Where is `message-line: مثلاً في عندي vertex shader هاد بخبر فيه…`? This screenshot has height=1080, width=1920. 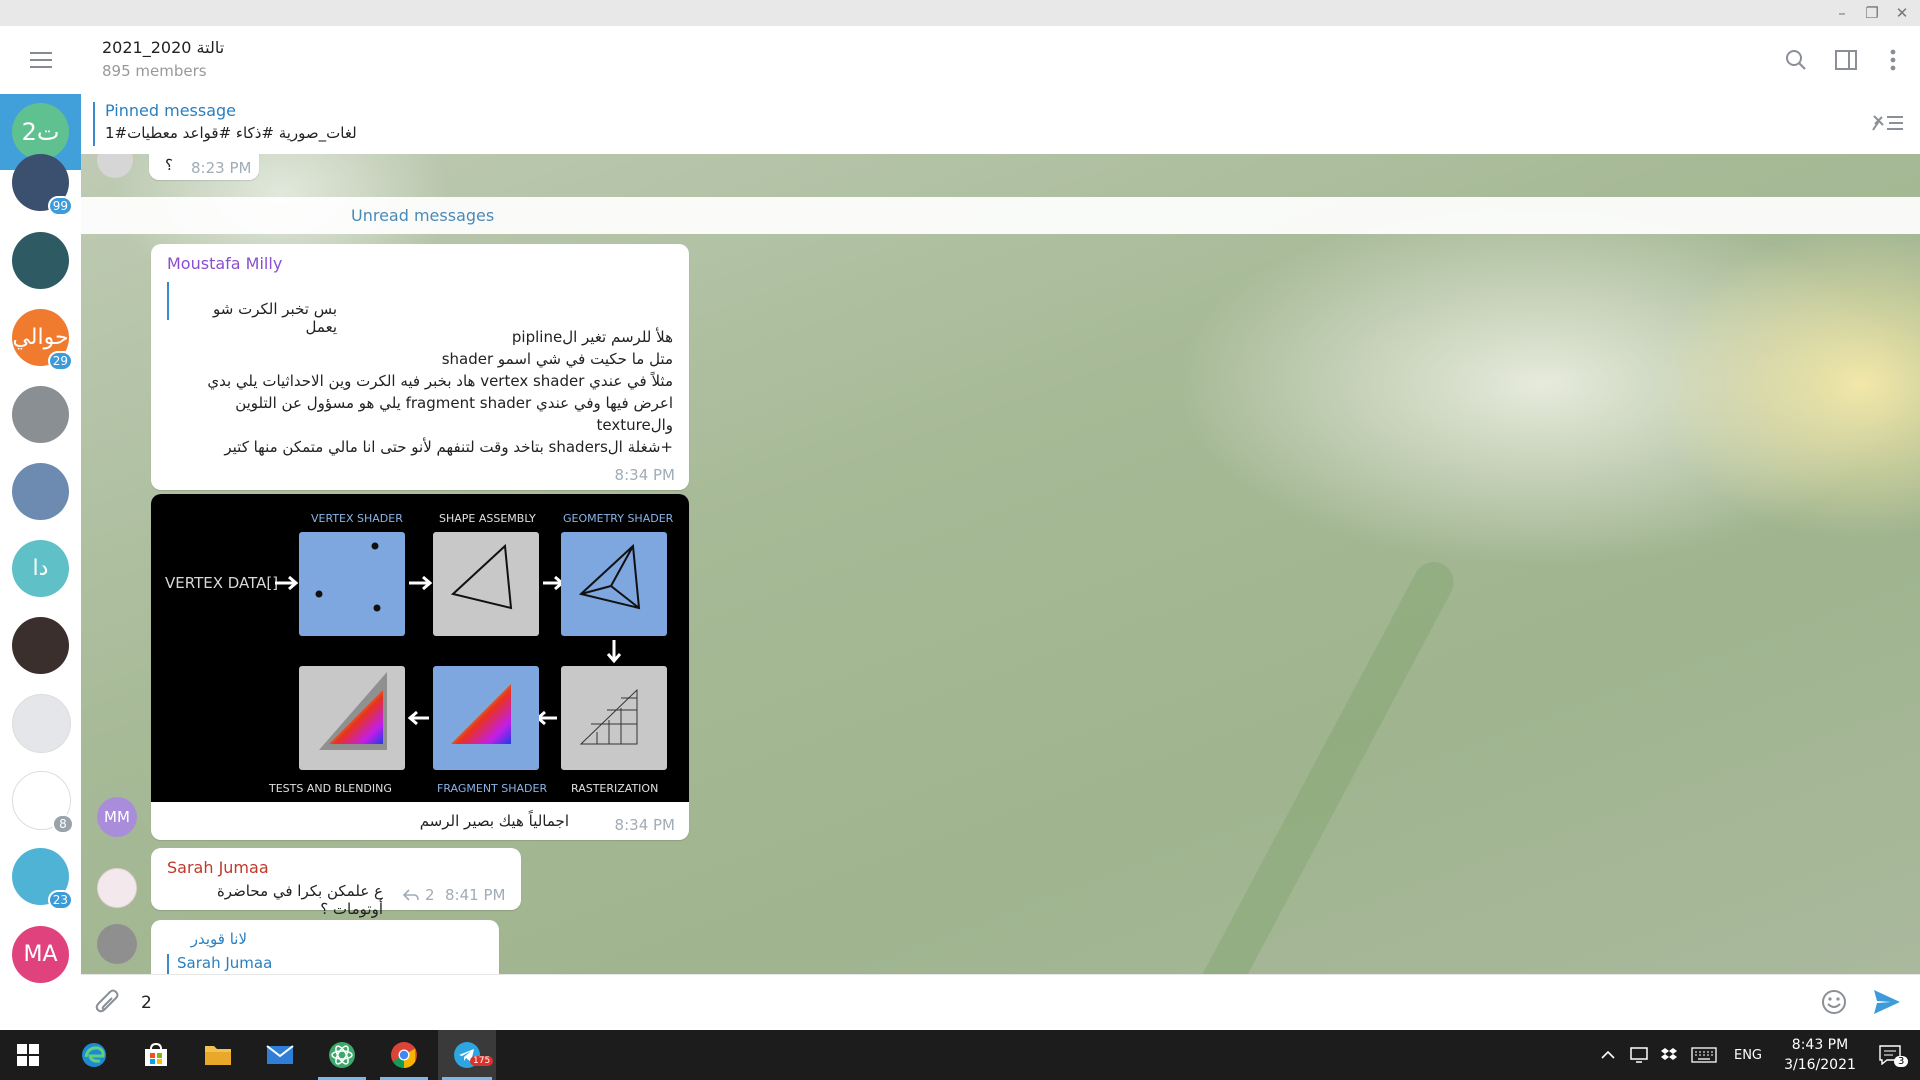 message-line: مثلاً في عندي vertex shader هاد بخبر فيه… is located at coordinates (440, 381).